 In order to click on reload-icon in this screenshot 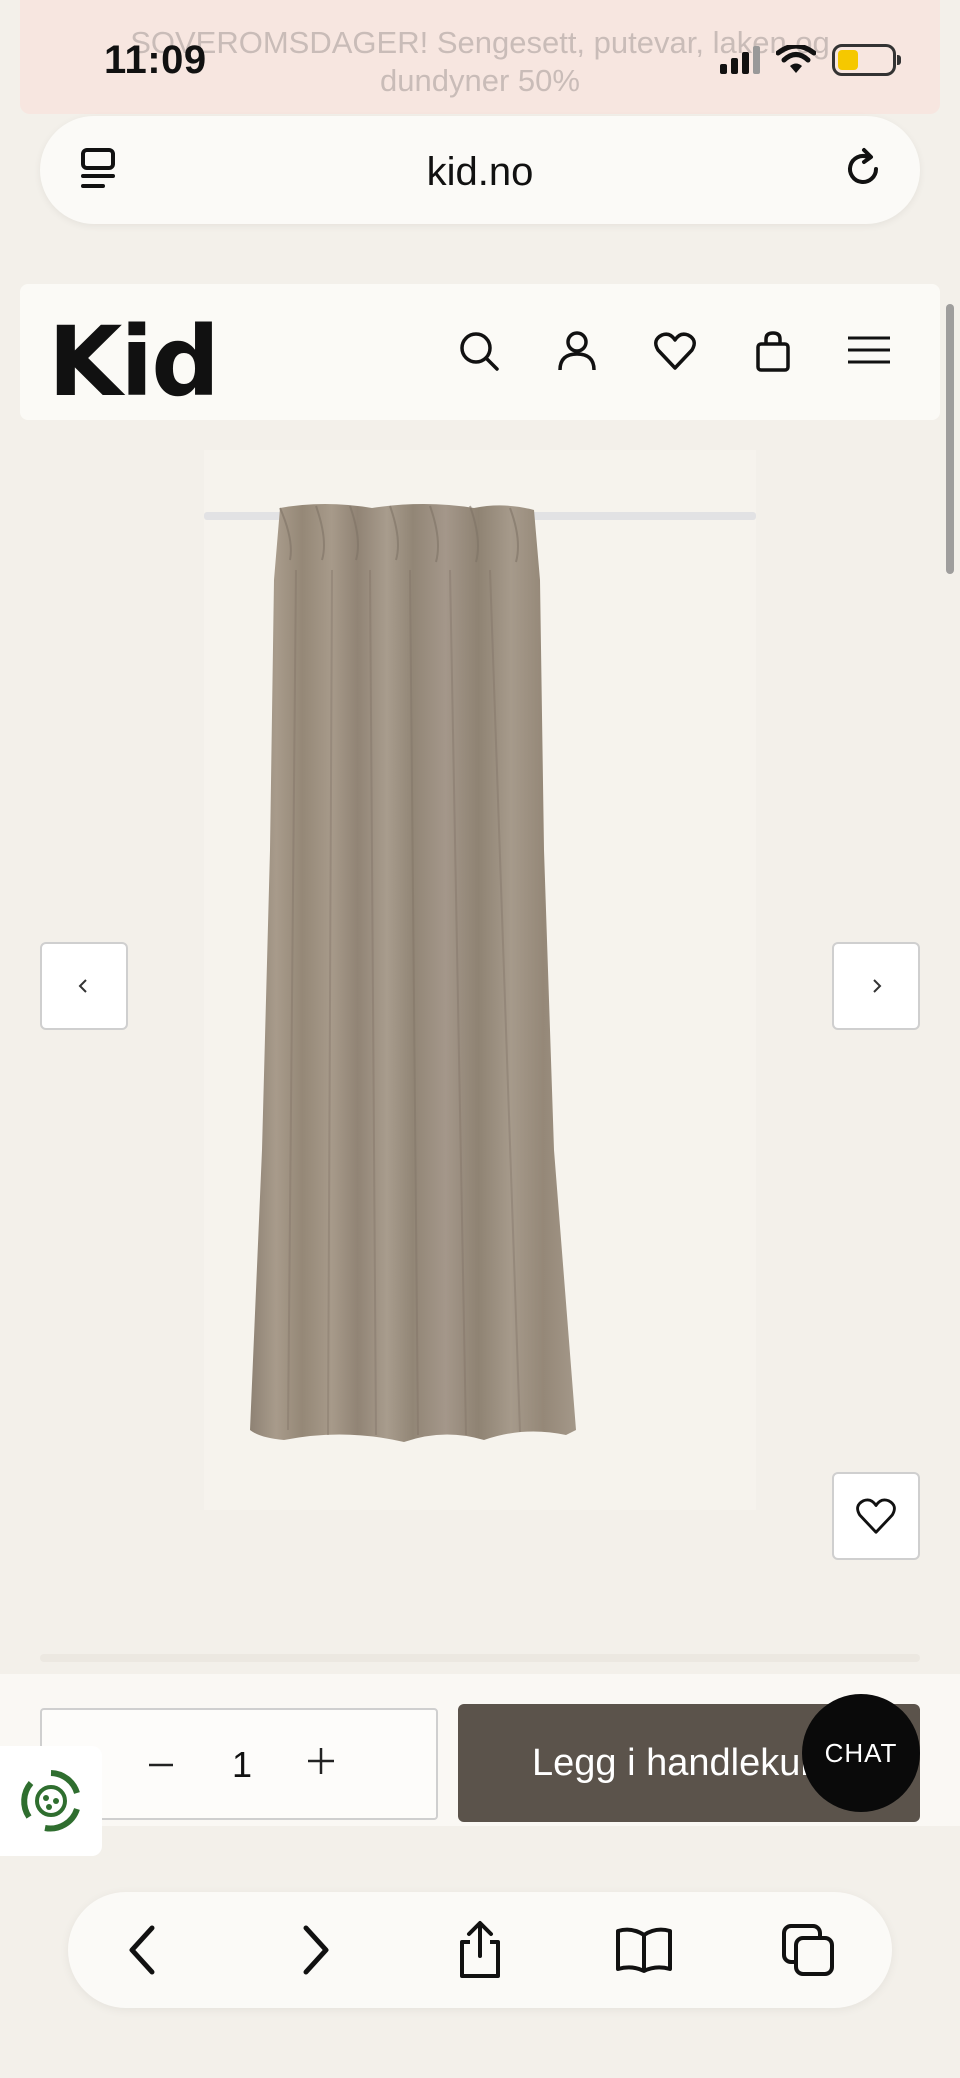, I will do `click(863, 169)`.